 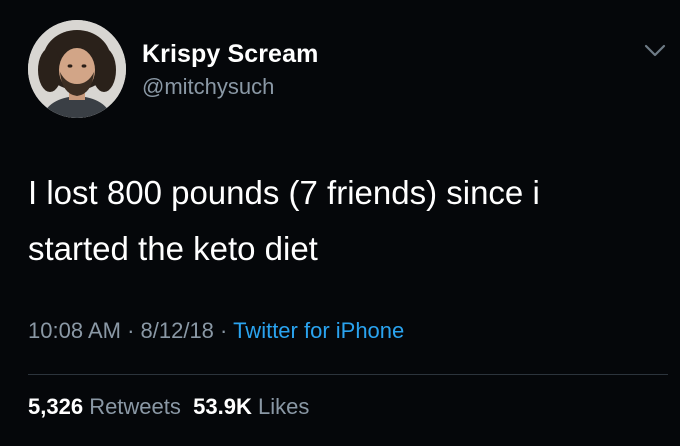 I want to click on retweets-stat: 5,326 Retweets, so click(x=104, y=406).